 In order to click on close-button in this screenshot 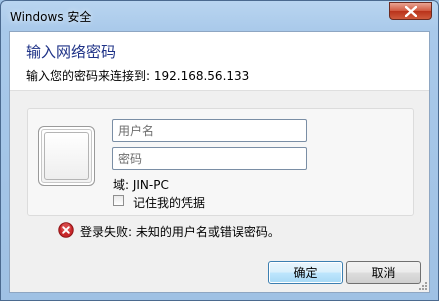, I will do `click(410, 11)`.